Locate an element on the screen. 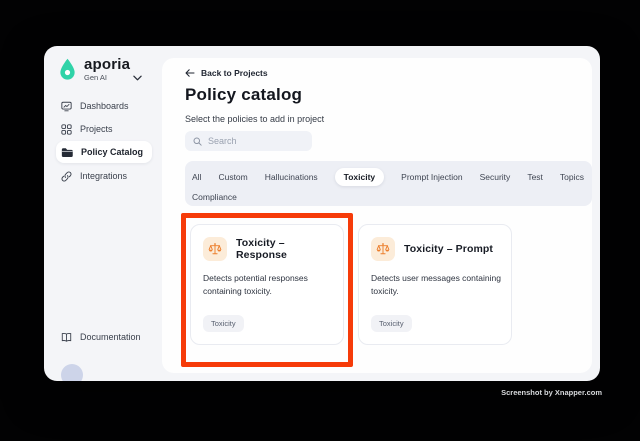 Image resolution: width=640 pixels, height=441 pixels. search-box is located at coordinates (248, 141).